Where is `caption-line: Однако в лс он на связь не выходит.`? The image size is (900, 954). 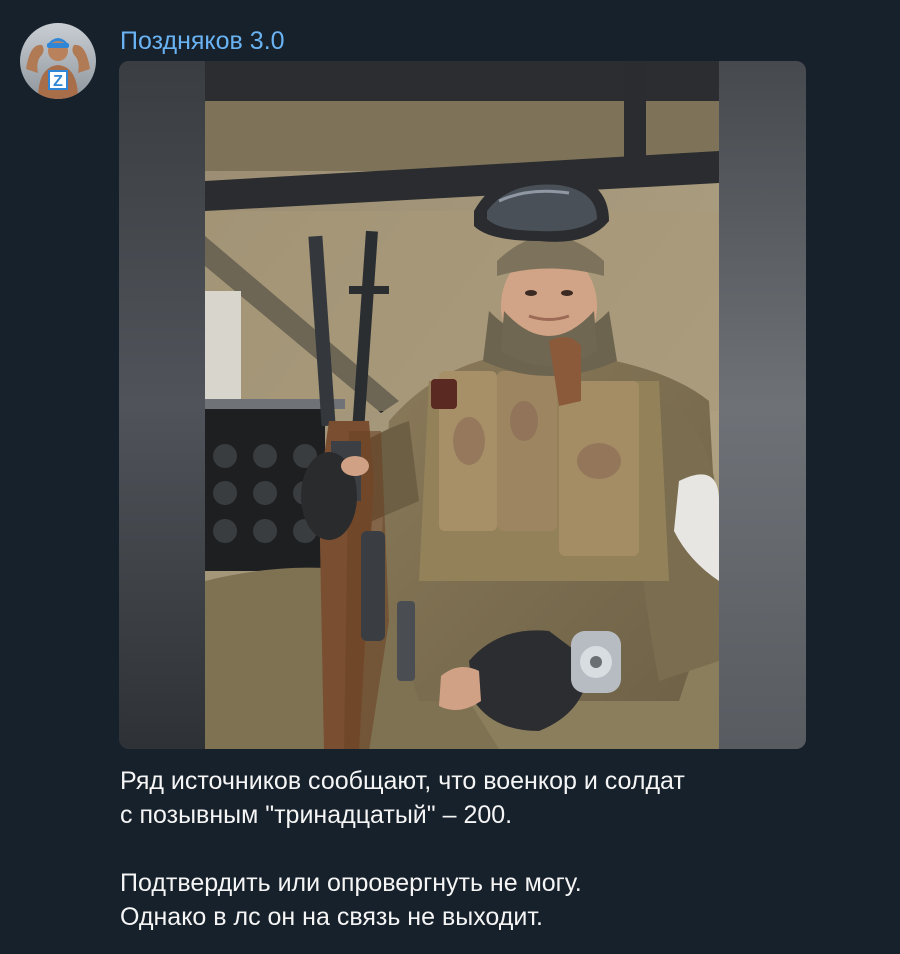
caption-line: Однако в лс он на связь не выходит. is located at coordinates (331, 917).